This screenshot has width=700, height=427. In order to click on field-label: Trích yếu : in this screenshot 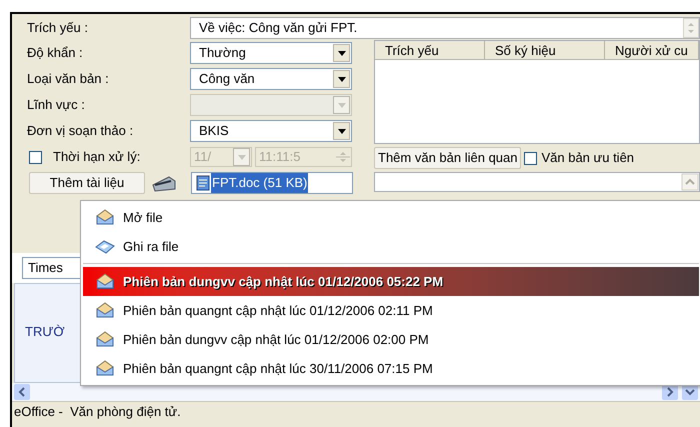, I will do `click(57, 28)`.